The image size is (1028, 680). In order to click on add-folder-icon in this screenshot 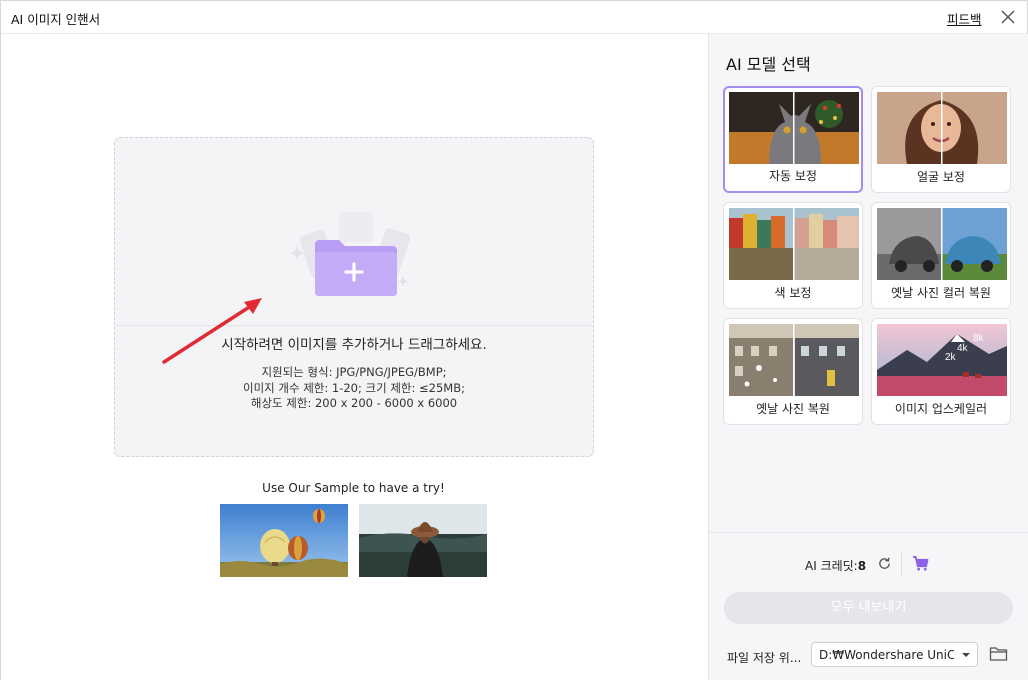, I will do `click(350, 254)`.